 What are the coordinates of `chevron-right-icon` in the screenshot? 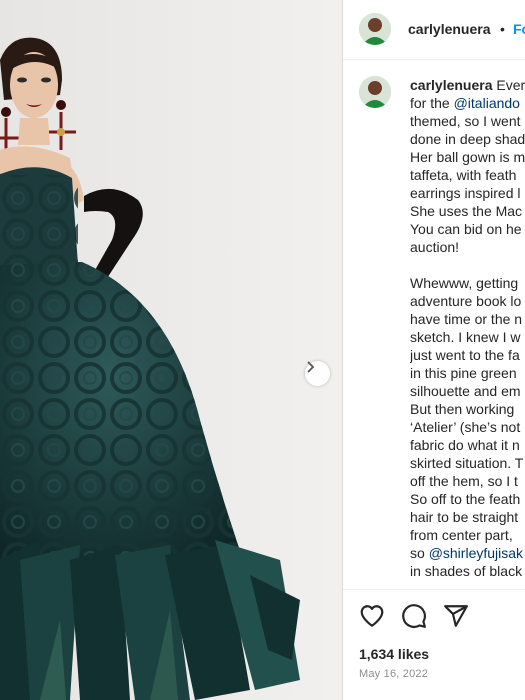 It's located at (311, 367).